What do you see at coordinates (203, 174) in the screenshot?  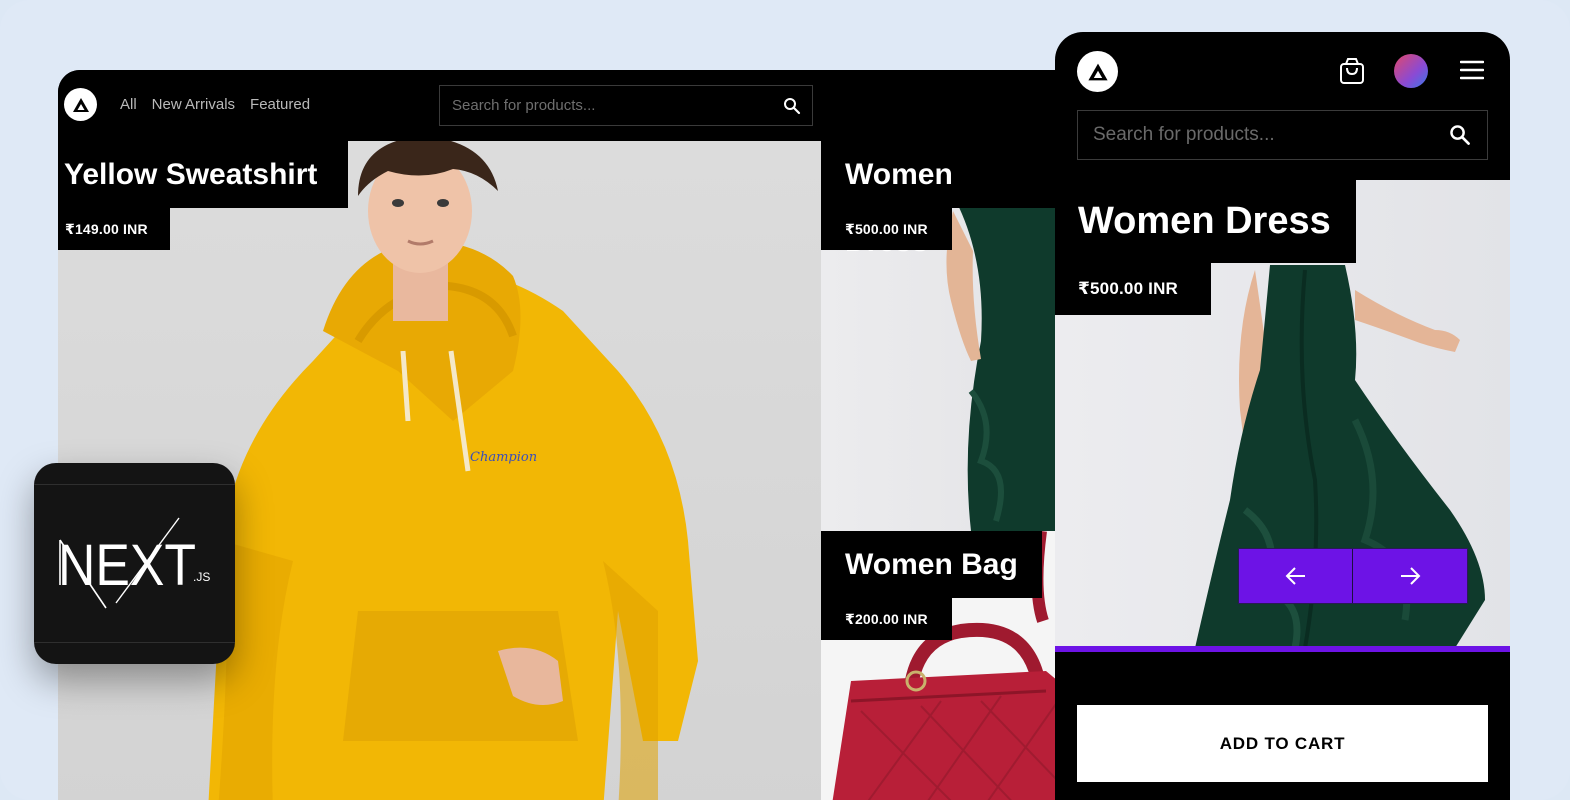 I see `product-title: Yellow Sweatshirt` at bounding box center [203, 174].